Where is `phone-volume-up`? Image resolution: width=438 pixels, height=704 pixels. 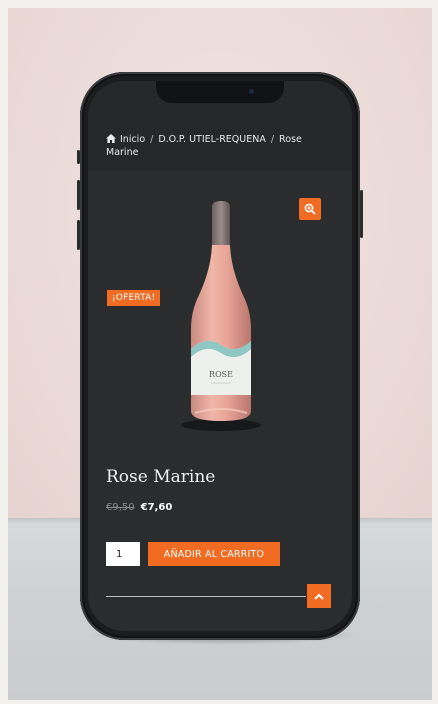
phone-volume-up is located at coordinates (78, 195).